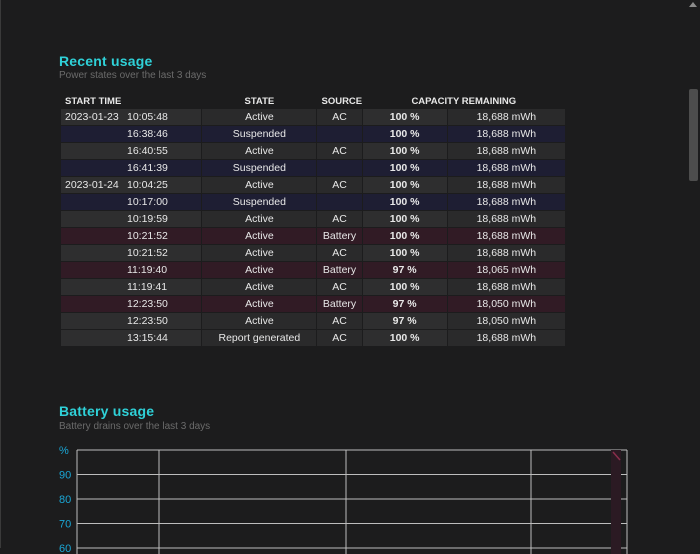  I want to click on recent-usage-subtitle: Power states over the last 3 days, so click(133, 75).